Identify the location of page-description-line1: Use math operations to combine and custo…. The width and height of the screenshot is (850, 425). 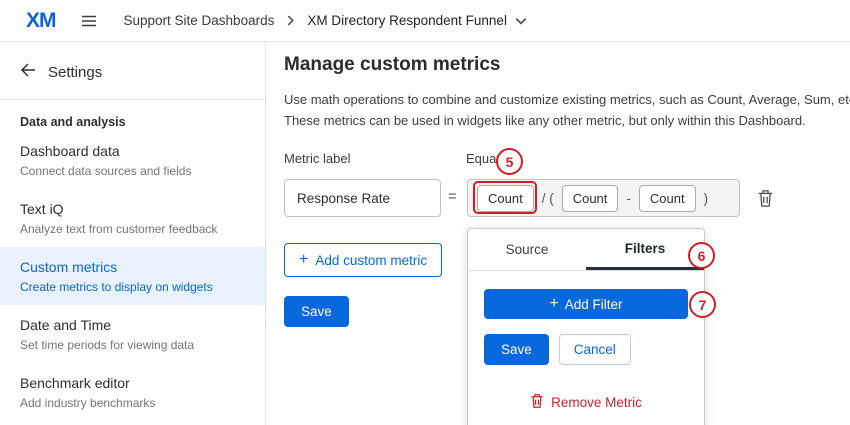
(567, 99).